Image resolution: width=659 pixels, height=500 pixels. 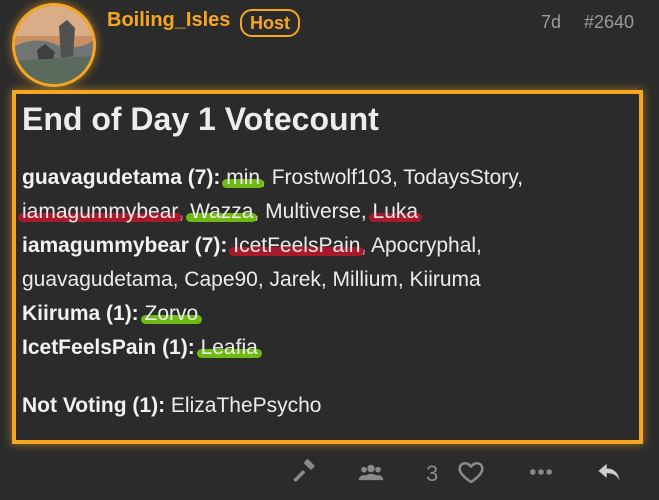 What do you see at coordinates (395, 211) in the screenshot?
I see `voter-name: Luka` at bounding box center [395, 211].